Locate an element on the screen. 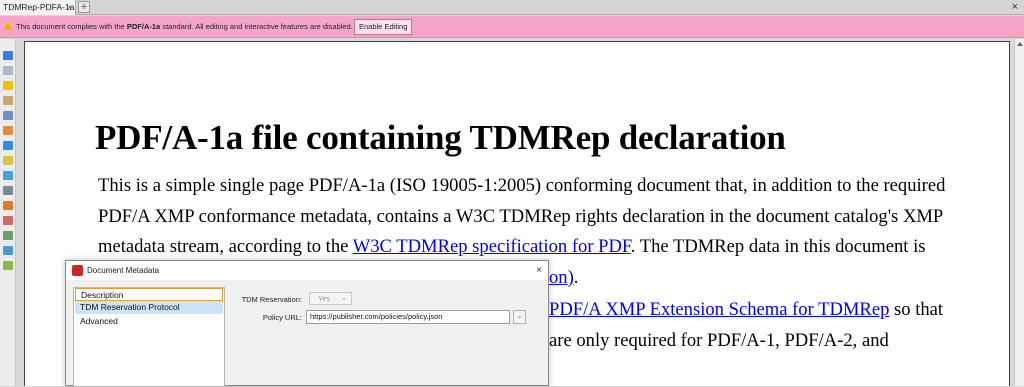 The image size is (1024, 387). policy-url-label: Policy URL: is located at coordinates (282, 317).